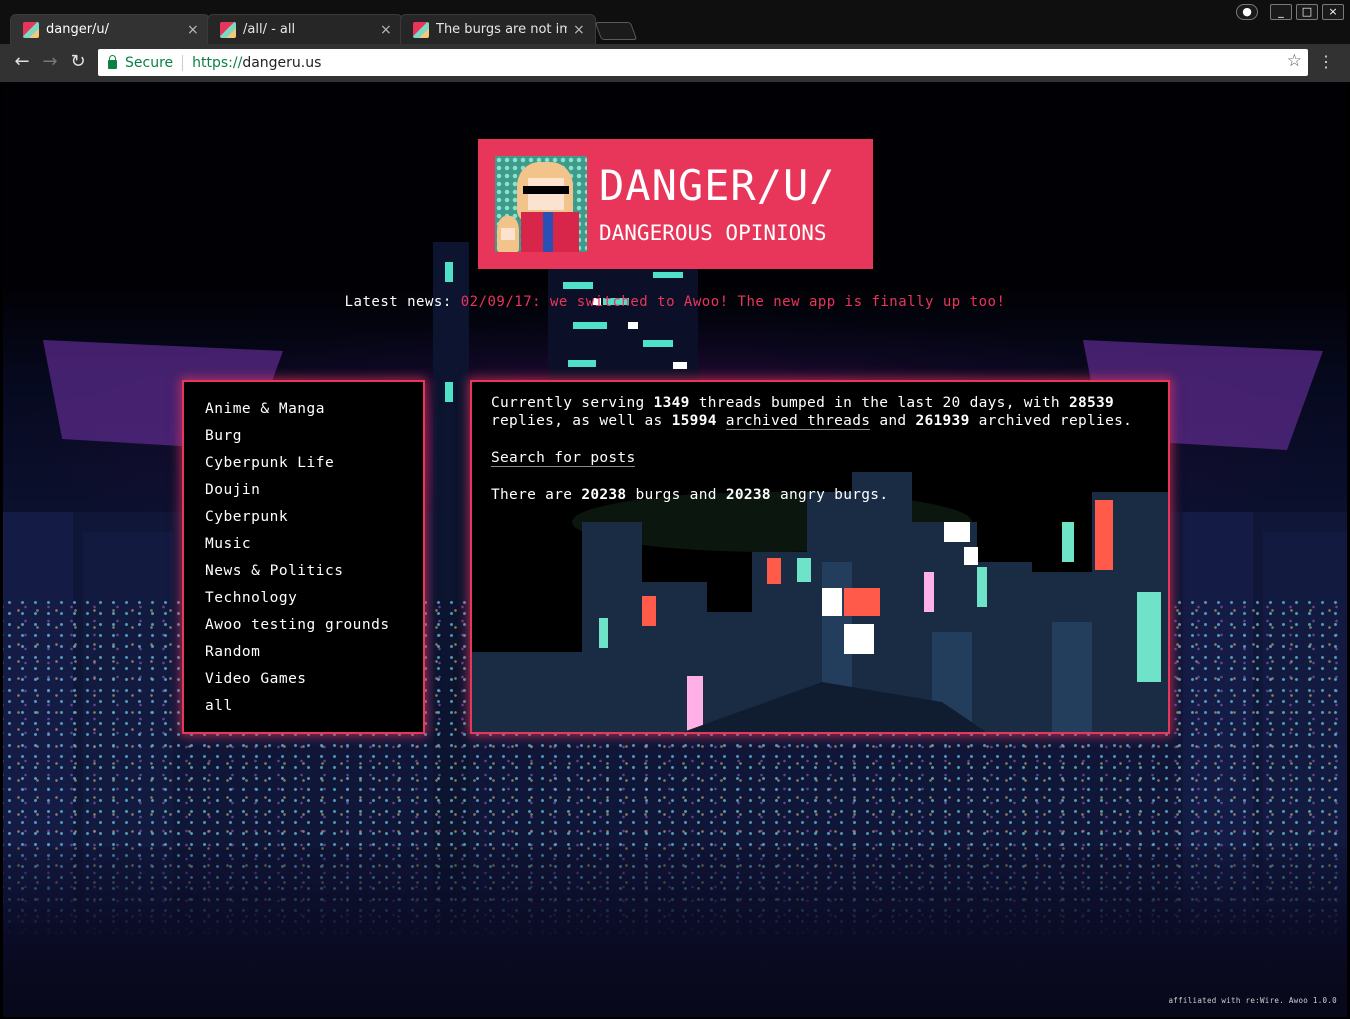 The width and height of the screenshot is (1350, 1019). I want to click on site-logo: DANGER/U/ DANGEROUS OPINIONS, so click(675, 204).